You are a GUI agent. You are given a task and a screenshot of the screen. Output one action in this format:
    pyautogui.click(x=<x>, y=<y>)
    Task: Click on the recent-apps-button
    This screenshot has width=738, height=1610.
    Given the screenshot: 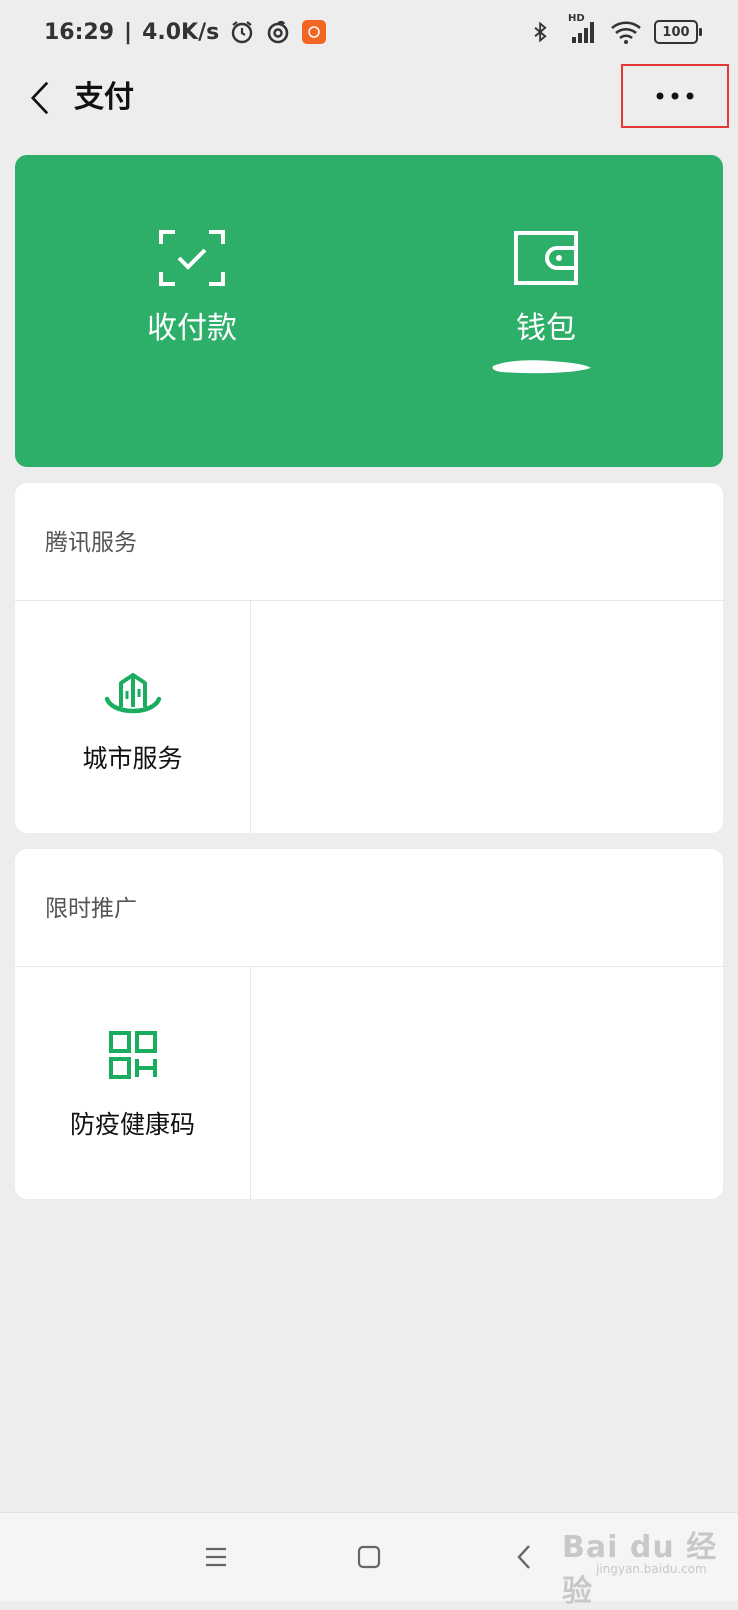 What is the action you would take?
    pyautogui.click(x=216, y=1557)
    